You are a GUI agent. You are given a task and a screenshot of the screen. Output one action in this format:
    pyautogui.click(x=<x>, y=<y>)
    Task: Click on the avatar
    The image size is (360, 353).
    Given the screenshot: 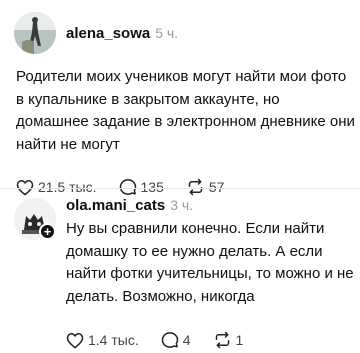 What is the action you would take?
    pyautogui.click(x=35, y=33)
    